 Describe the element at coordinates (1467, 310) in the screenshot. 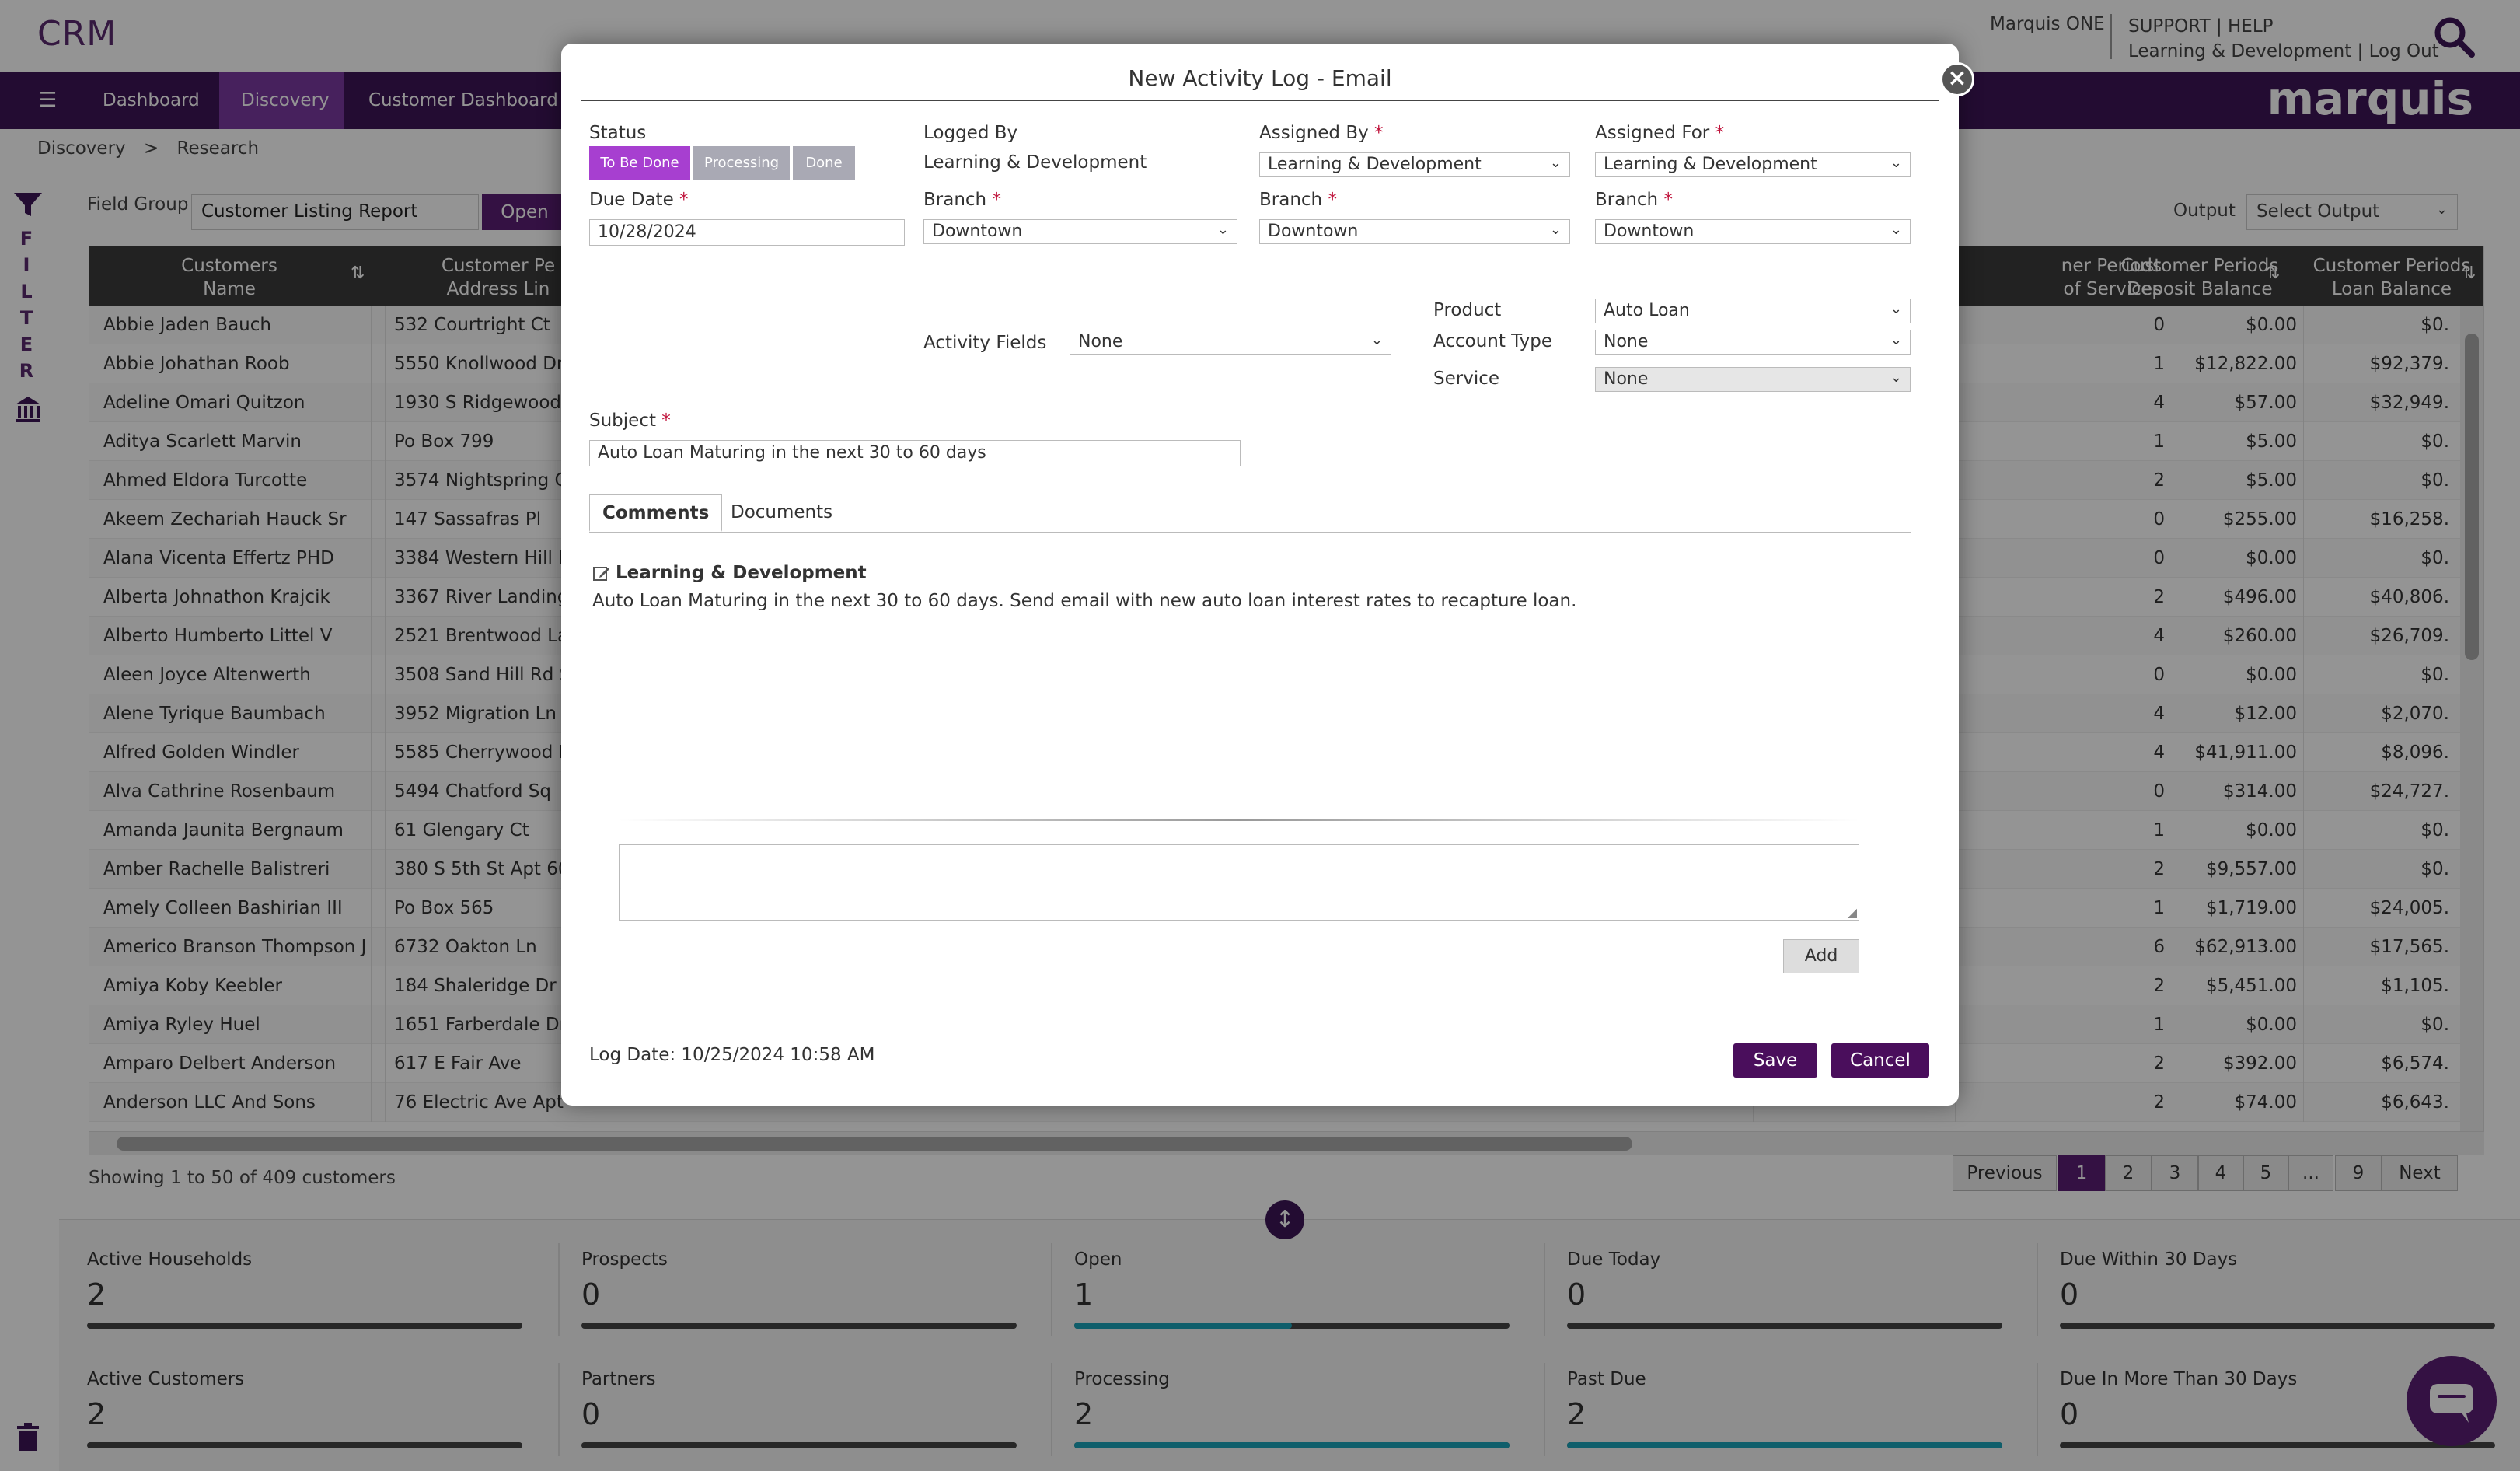

I see `product-label: Product` at that location.